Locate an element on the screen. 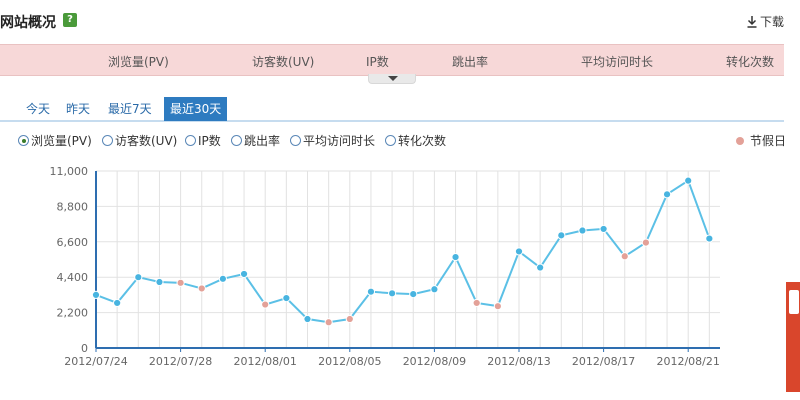 This screenshot has height=400, width=800. tab-last-7-days: 最近7天 is located at coordinates (130, 109).